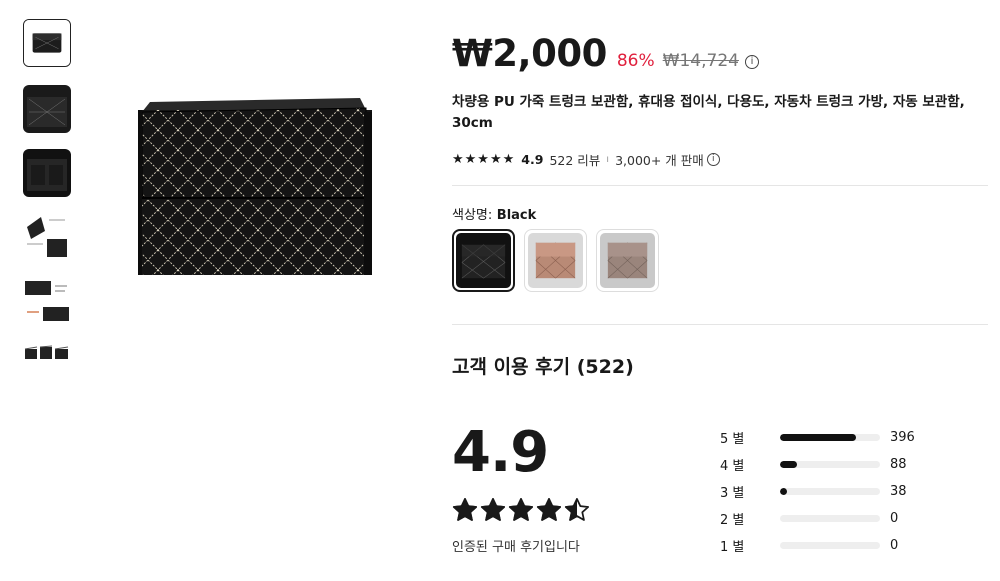  I want to click on distribution-row-3: 3 별 38, so click(835, 491).